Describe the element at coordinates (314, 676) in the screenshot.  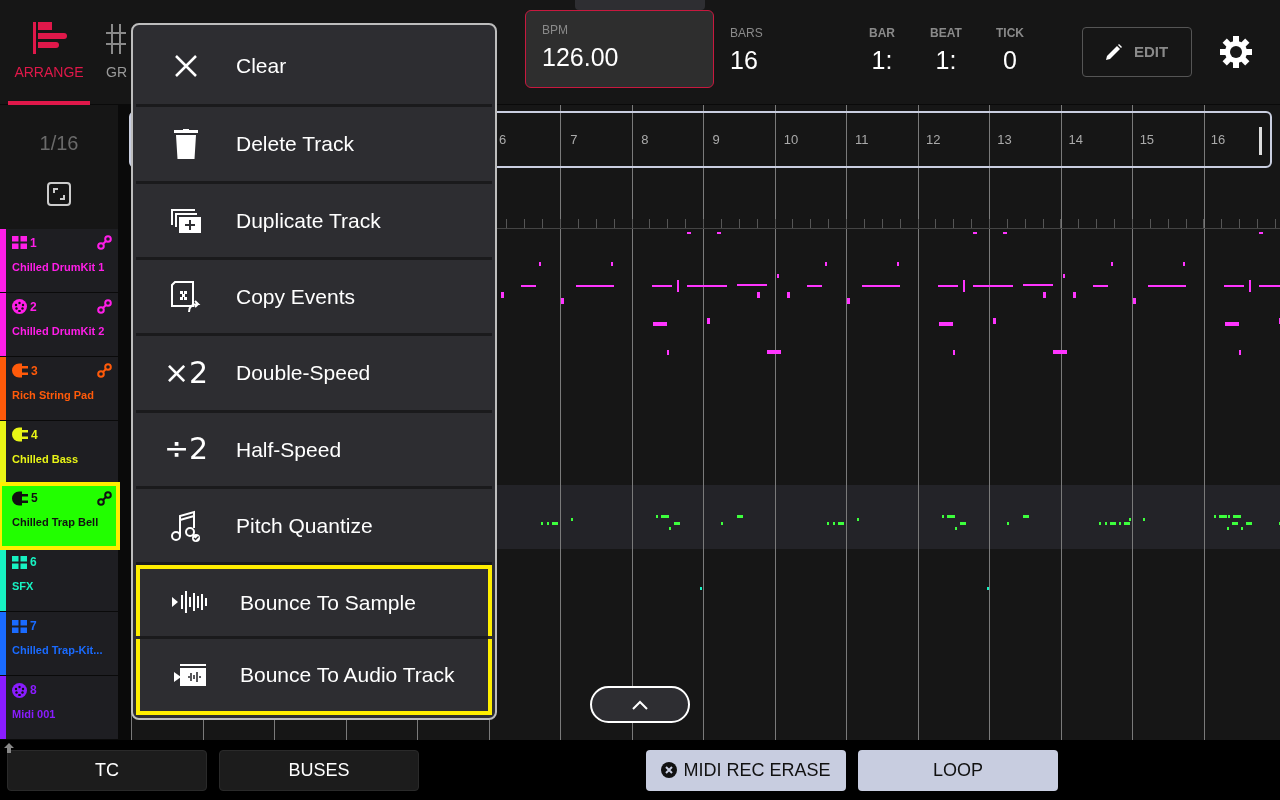
I see `menu-item: Bounce To Audio Track` at that location.